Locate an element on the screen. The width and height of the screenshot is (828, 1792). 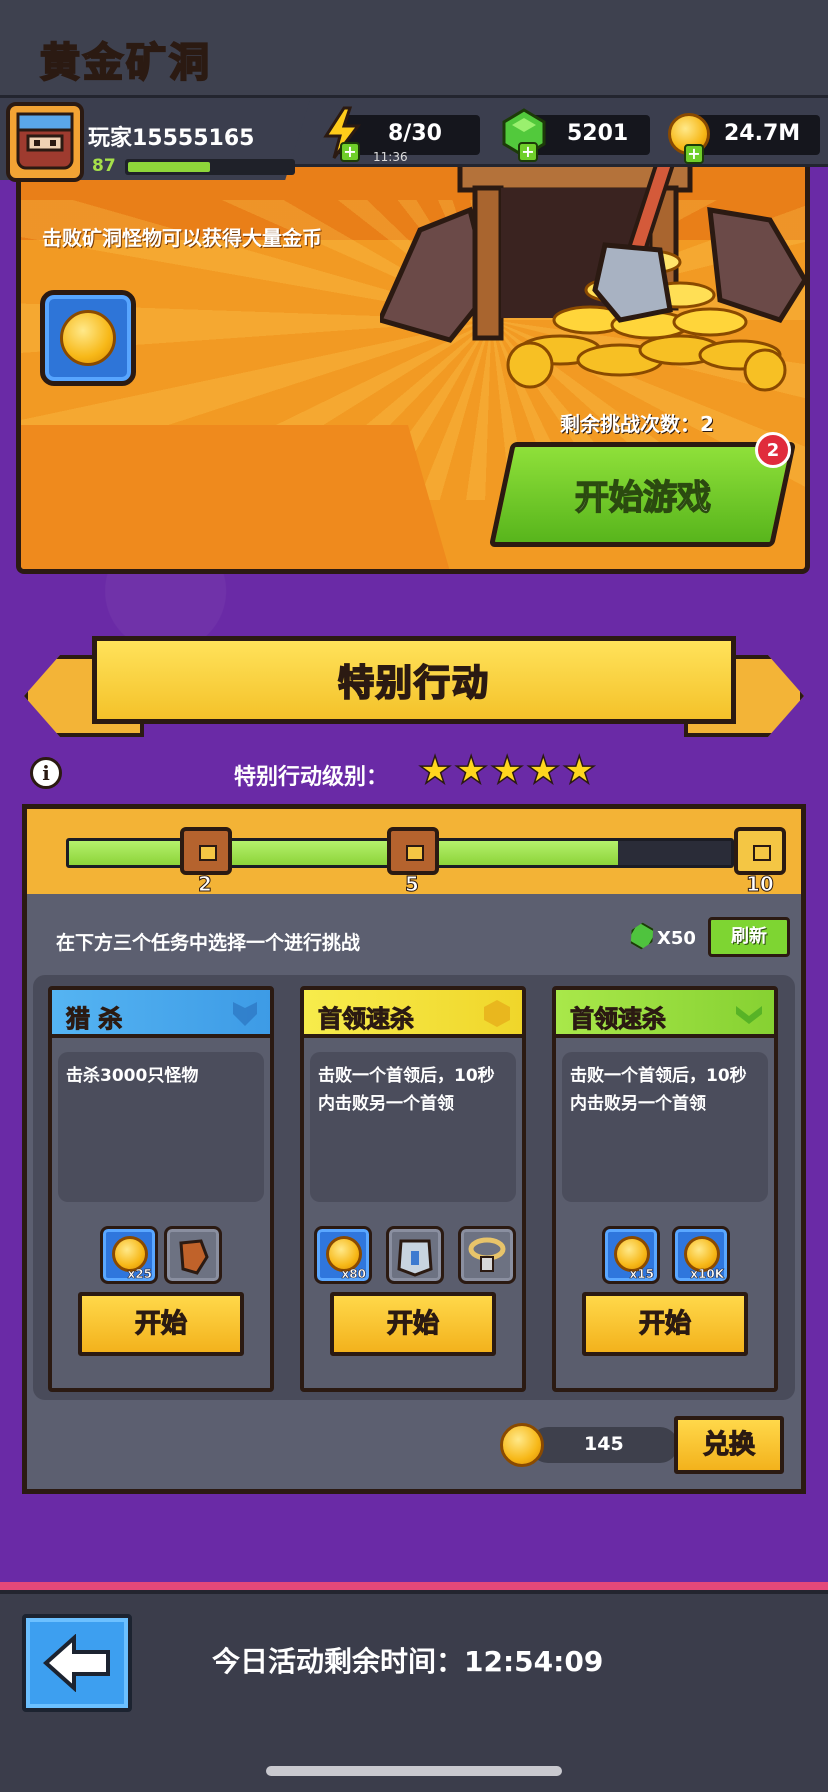
player-name: 玩家15555165 is located at coordinates (171, 138).